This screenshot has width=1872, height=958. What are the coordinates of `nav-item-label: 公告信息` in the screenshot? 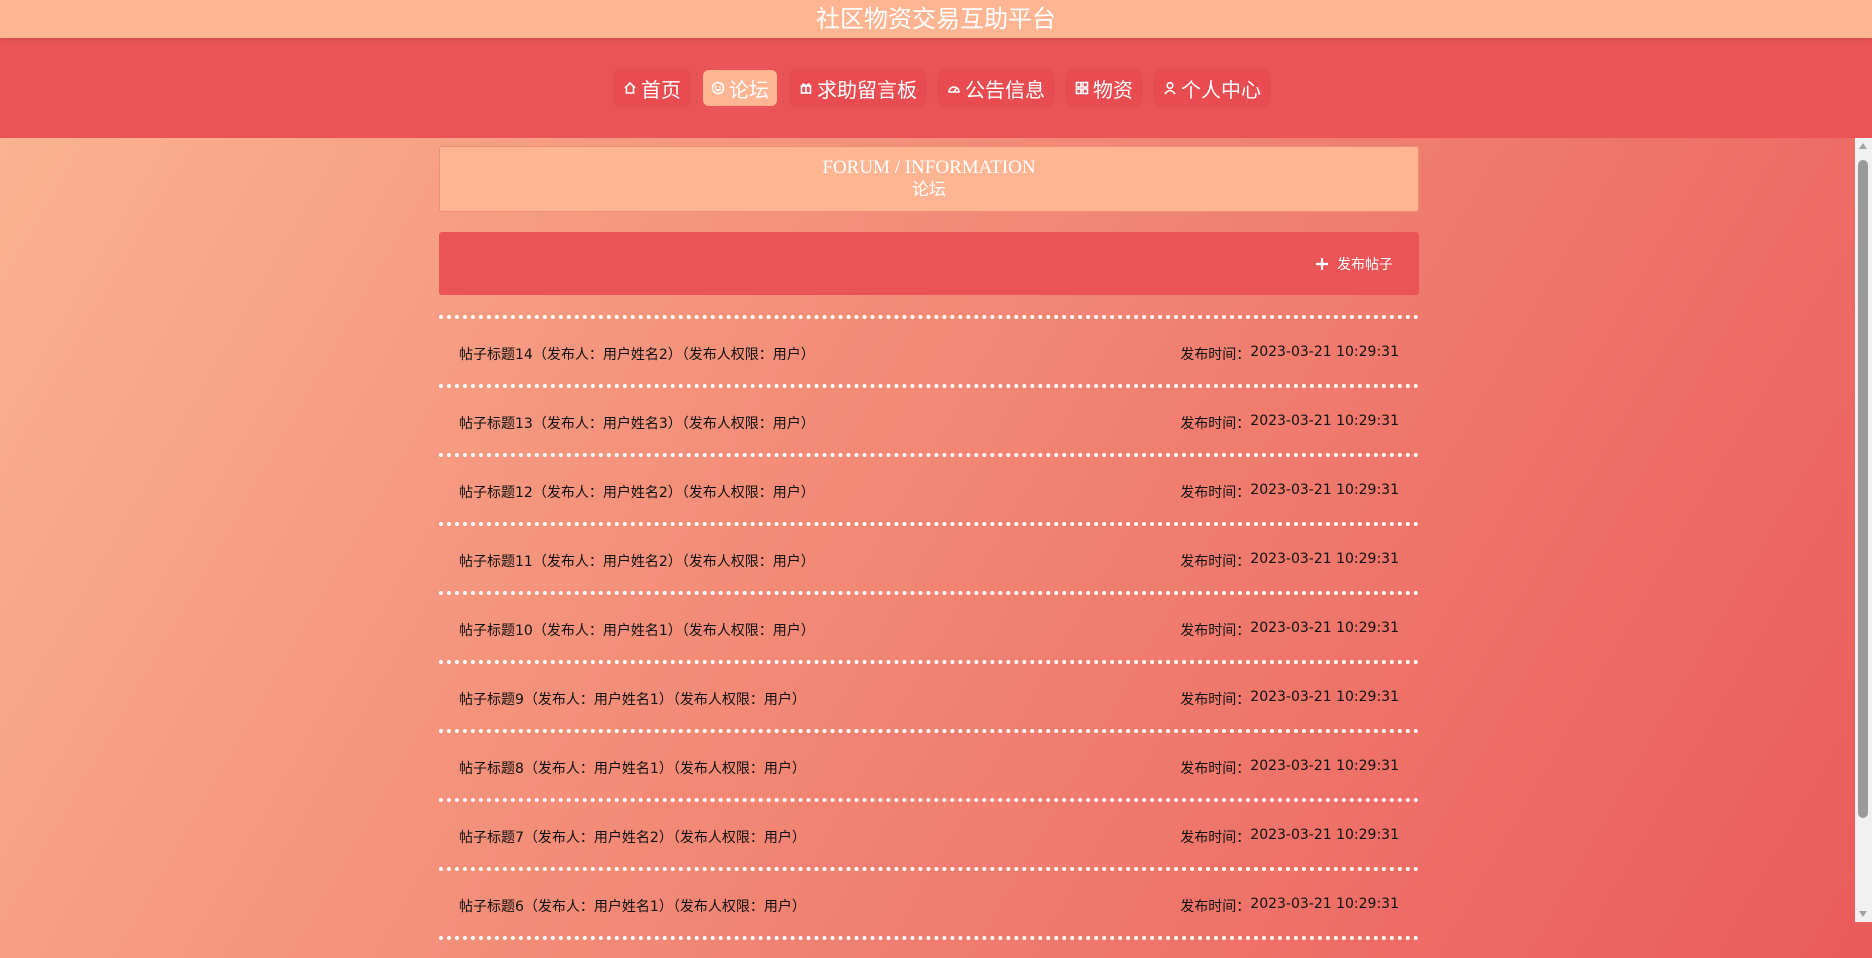 It's located at (1005, 89).